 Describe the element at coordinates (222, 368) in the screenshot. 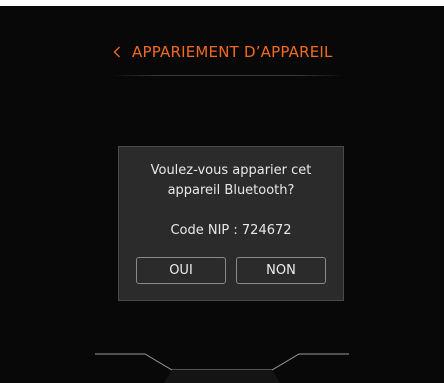

I see `bottom-bezel-decoration` at that location.